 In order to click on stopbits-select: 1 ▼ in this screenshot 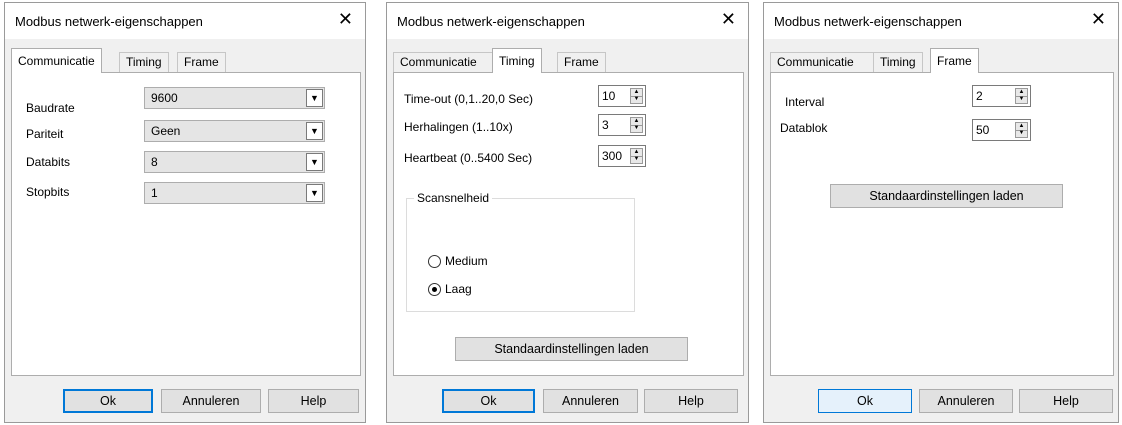, I will do `click(234, 193)`.